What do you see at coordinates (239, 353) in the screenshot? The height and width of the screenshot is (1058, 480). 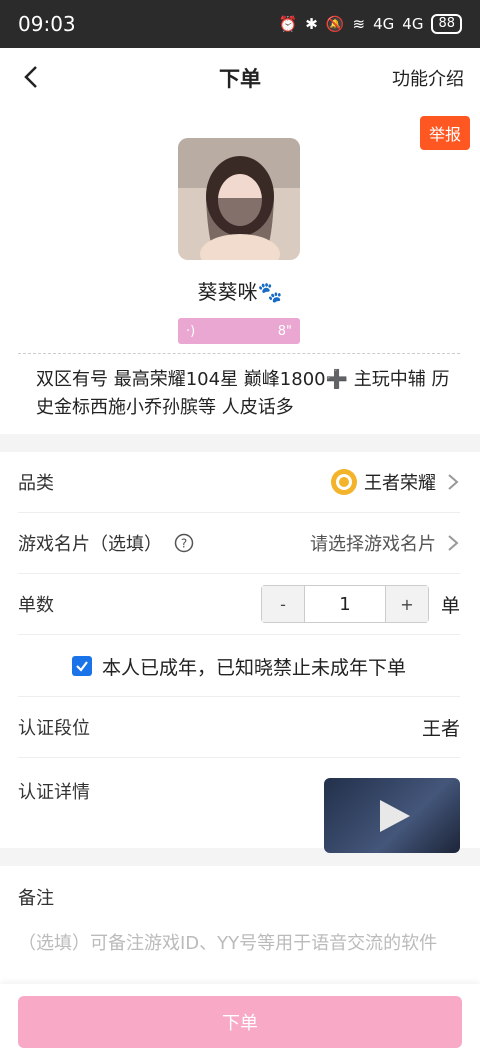 I see `divider` at bounding box center [239, 353].